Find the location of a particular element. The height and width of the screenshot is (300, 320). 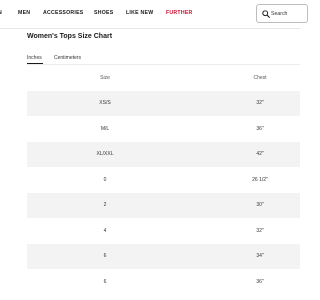

chest-cell: 26 1/2" is located at coordinates (260, 179).